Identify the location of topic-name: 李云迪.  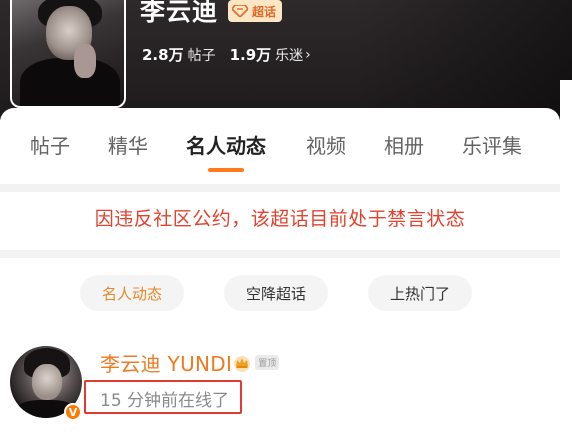
(179, 13).